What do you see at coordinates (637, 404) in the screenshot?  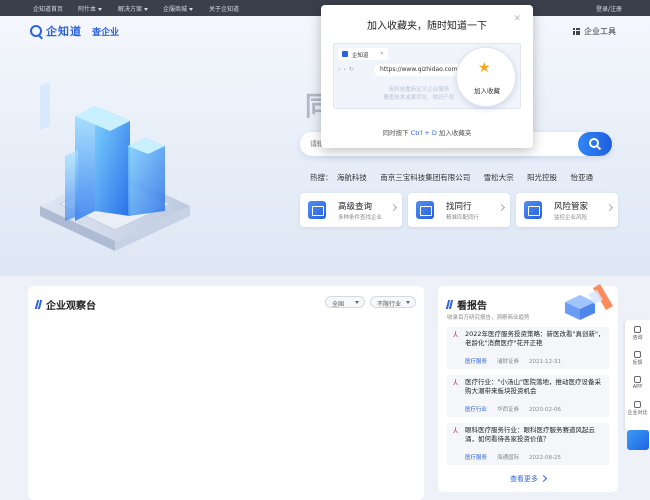 I see `compare-icon` at bounding box center [637, 404].